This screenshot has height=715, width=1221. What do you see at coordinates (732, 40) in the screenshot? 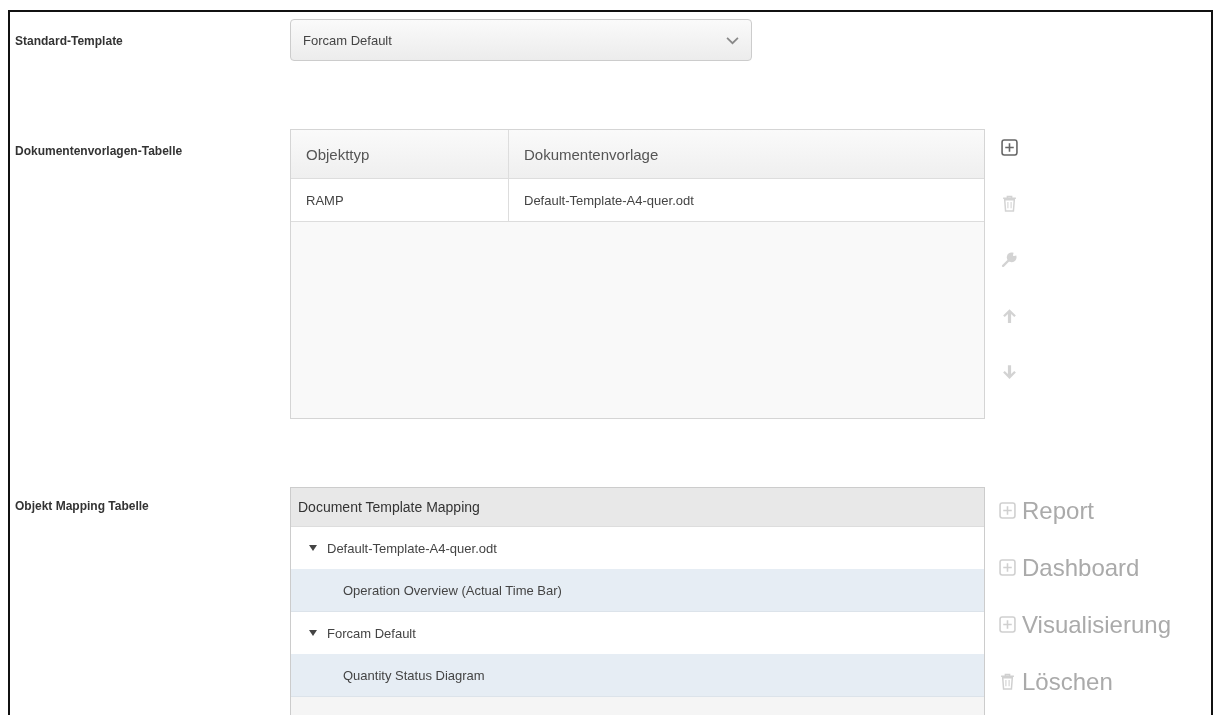
I see `chevron-down-icon` at bounding box center [732, 40].